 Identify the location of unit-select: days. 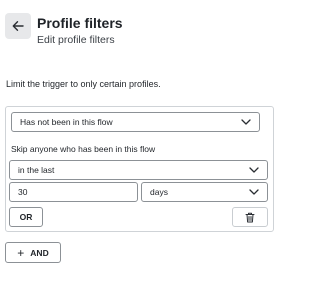
(204, 192).